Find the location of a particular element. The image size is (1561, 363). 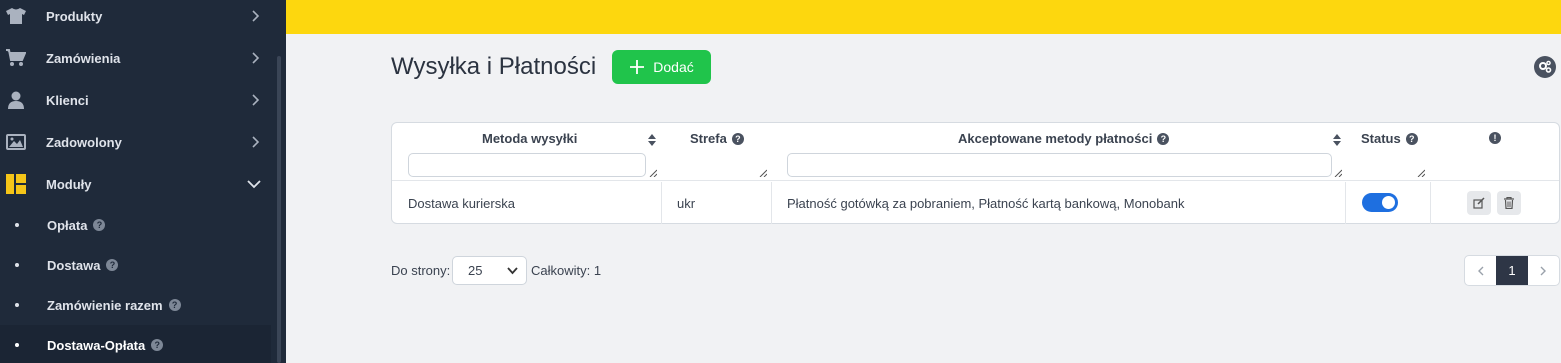

sidebar-subitem-label-wrap: Zamówienie razem ? is located at coordinates (114, 305).